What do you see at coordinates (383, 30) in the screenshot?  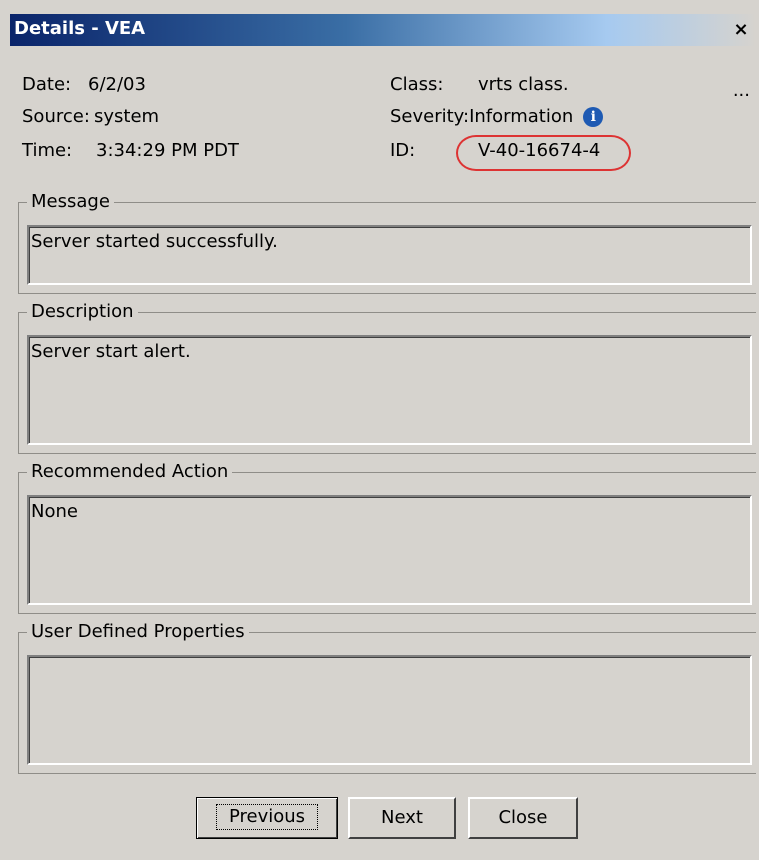 I see `title-bar: Details - VEA ×` at bounding box center [383, 30].